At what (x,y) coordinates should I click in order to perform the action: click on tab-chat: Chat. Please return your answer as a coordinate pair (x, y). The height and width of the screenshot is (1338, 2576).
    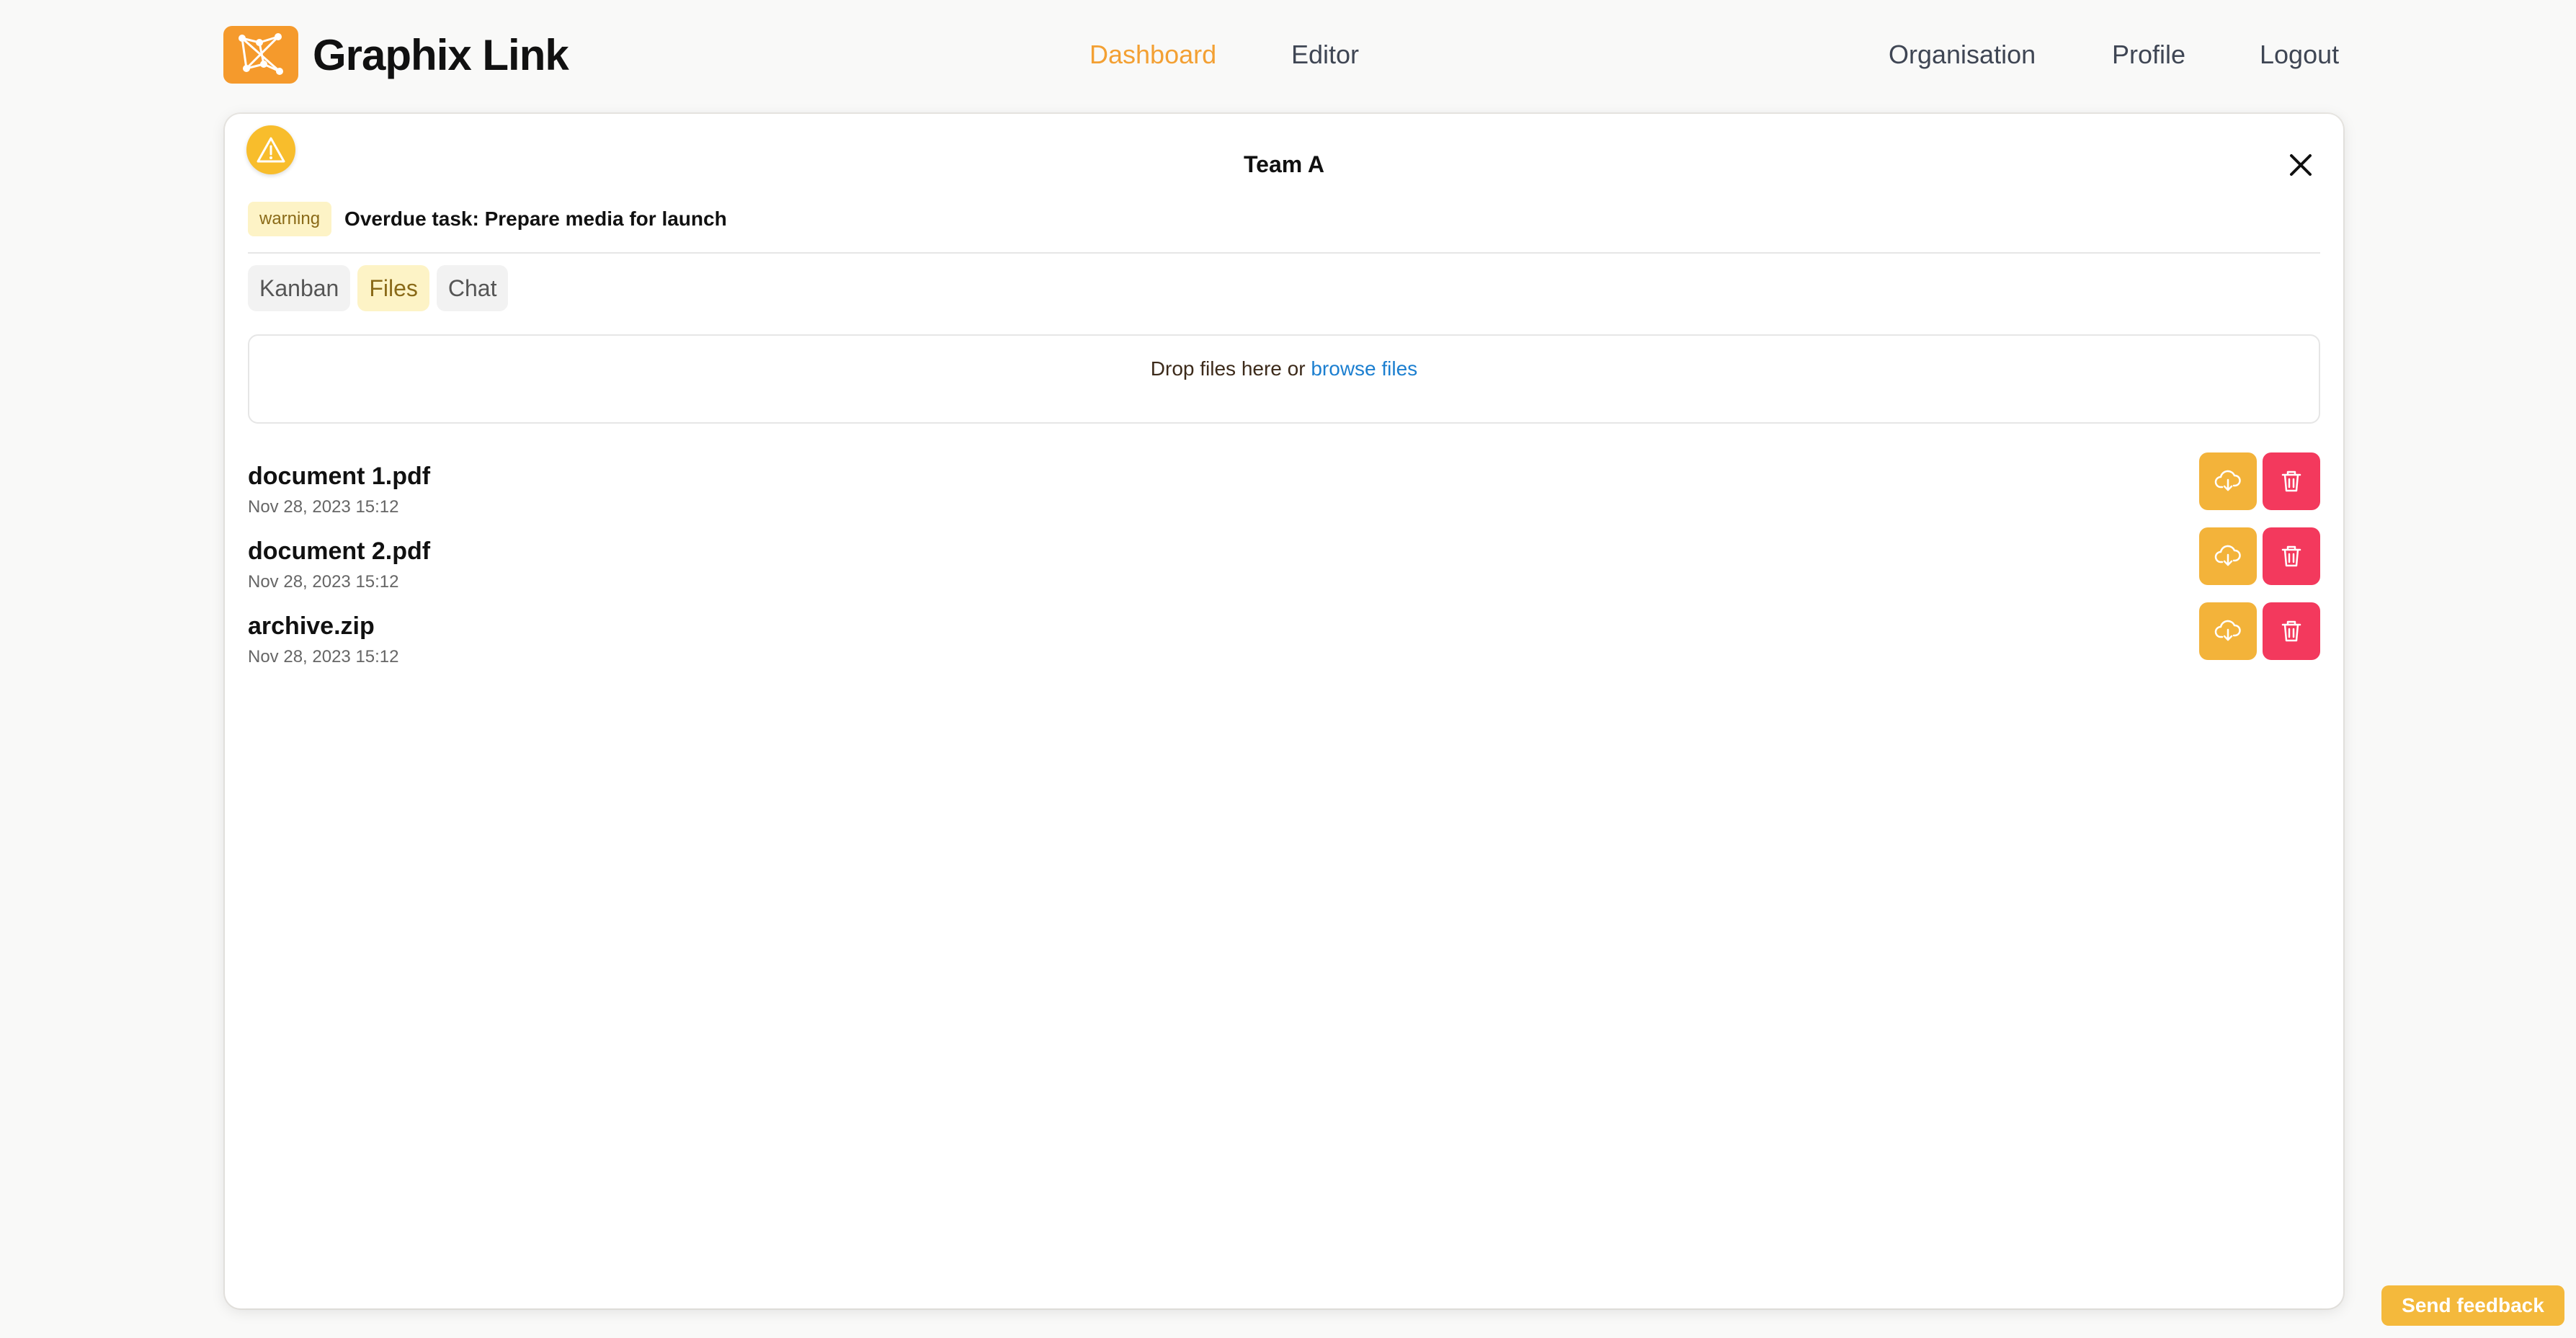
    Looking at the image, I should click on (472, 288).